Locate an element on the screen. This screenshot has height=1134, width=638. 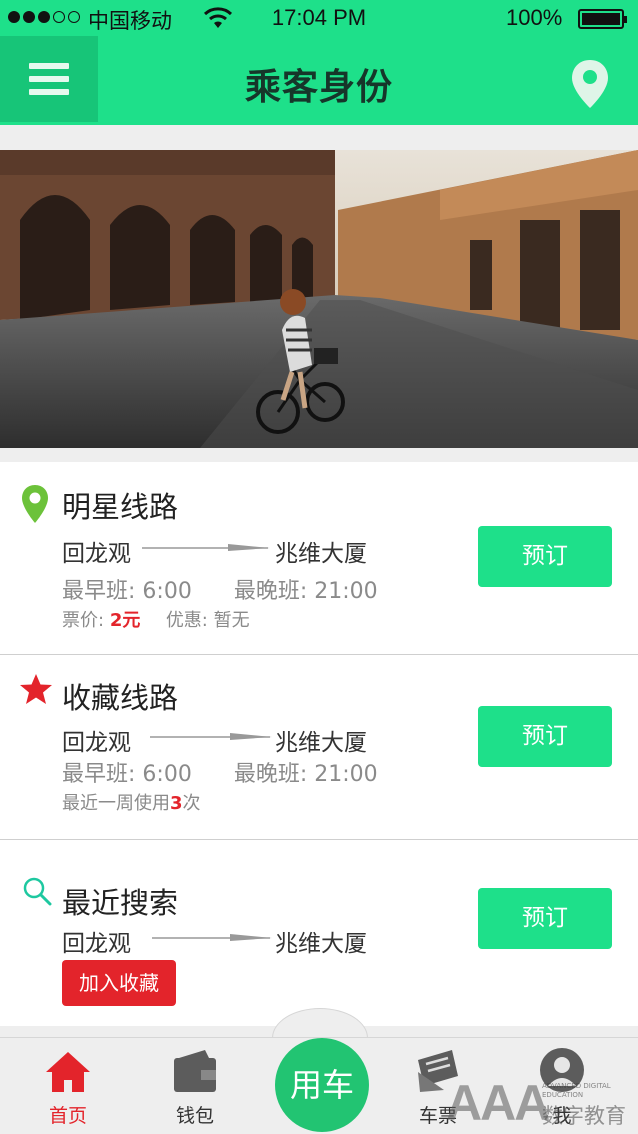
usage-suffix: 次 is located at coordinates (191, 803).